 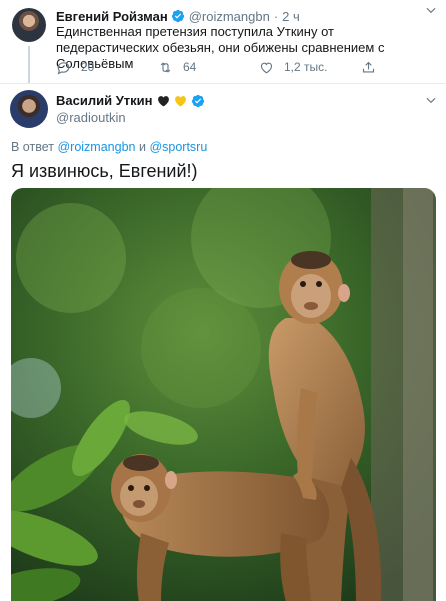 I want to click on author-handle: @roizmangbn, so click(x=229, y=16).